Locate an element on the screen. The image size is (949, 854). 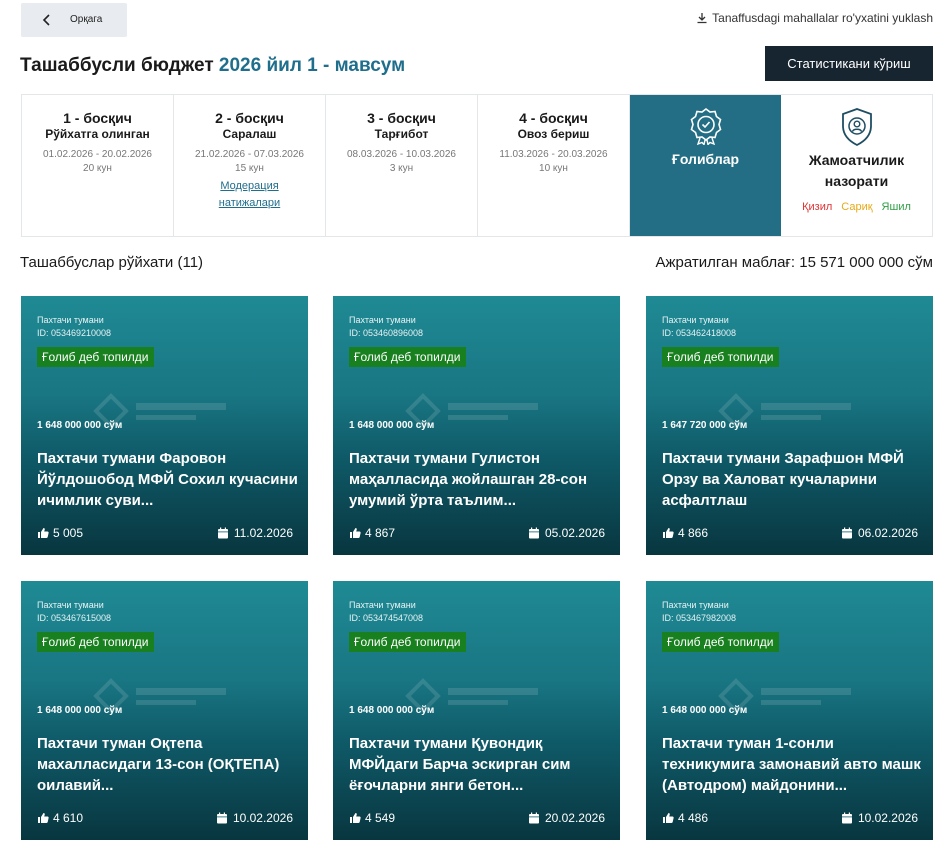
stage-title: 1 - босқич is located at coordinates (97, 118).